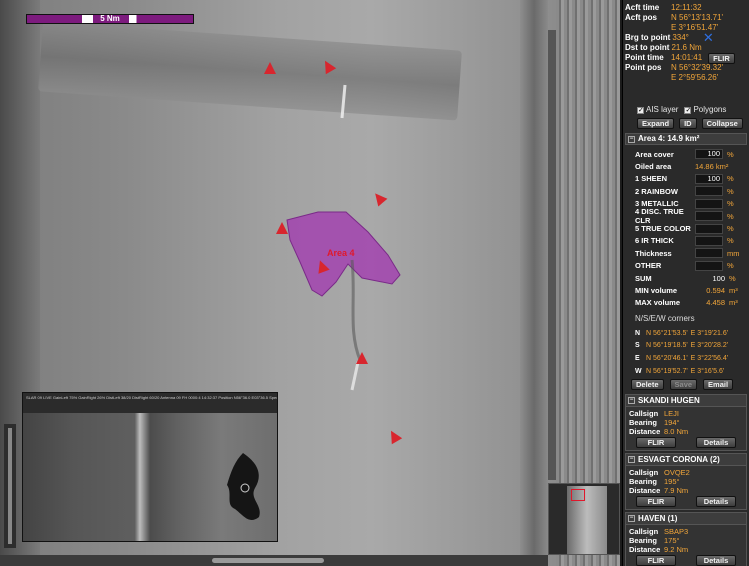 The image size is (749, 566). Describe the element at coordinates (669, 138) in the screenshot. I see `area-title: Area 4: 14.9 km²` at that location.